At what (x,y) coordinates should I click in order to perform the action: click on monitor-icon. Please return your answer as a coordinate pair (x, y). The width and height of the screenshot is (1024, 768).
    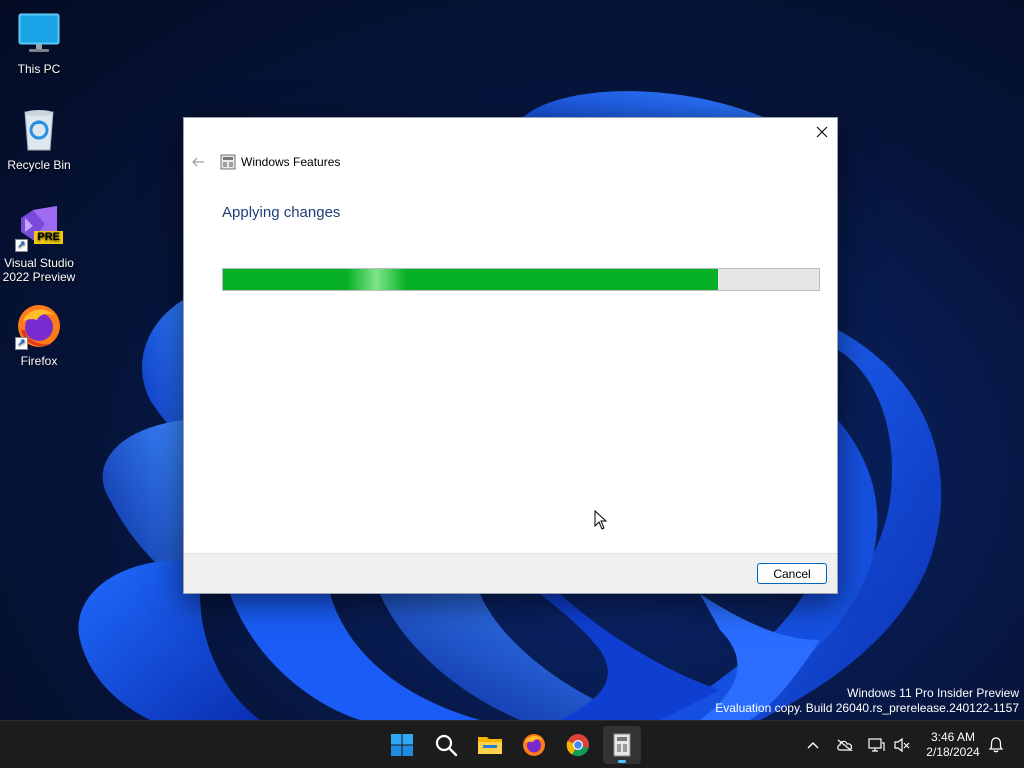
    Looking at the image, I should click on (39, 34).